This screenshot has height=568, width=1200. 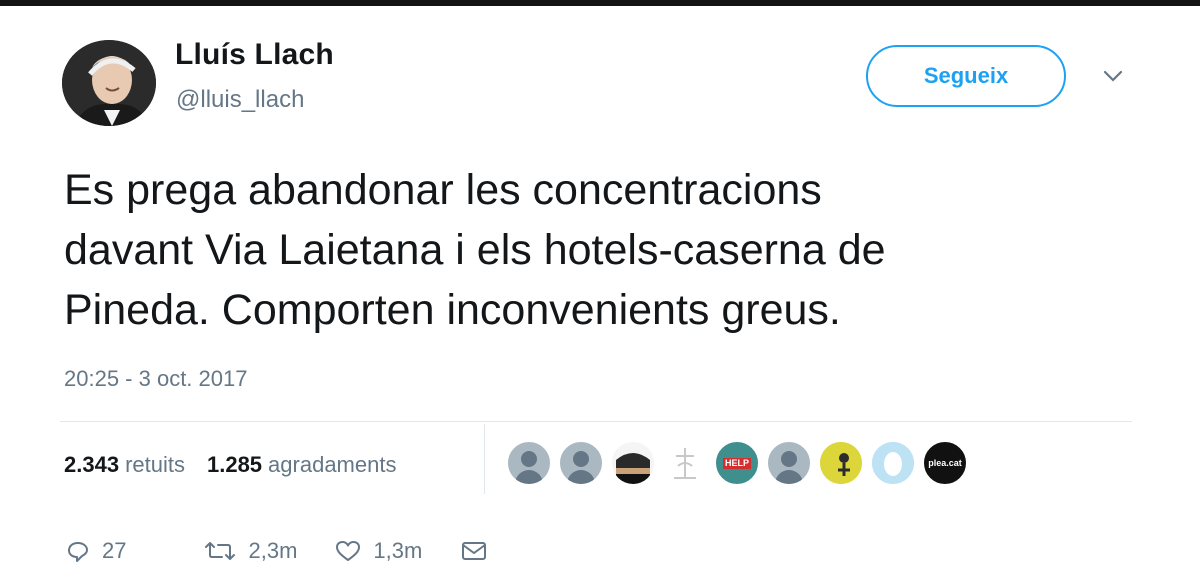 What do you see at coordinates (332, 464) in the screenshot?
I see `likes-label: agradaments` at bounding box center [332, 464].